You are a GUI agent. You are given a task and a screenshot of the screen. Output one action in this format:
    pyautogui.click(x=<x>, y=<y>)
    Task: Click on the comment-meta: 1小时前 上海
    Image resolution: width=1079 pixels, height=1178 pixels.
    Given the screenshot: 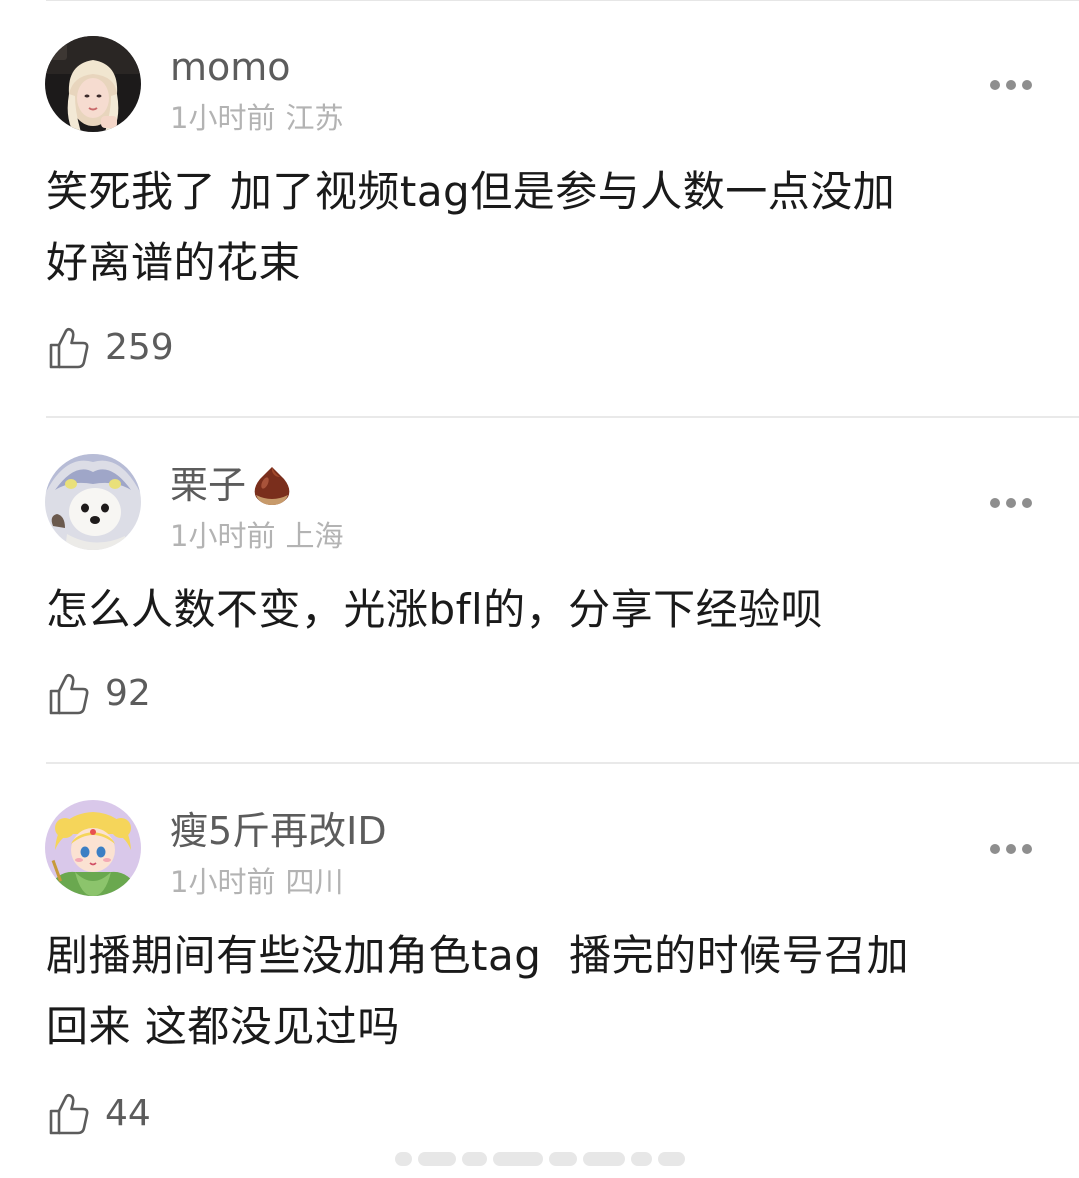 What is the action you would take?
    pyautogui.click(x=256, y=536)
    